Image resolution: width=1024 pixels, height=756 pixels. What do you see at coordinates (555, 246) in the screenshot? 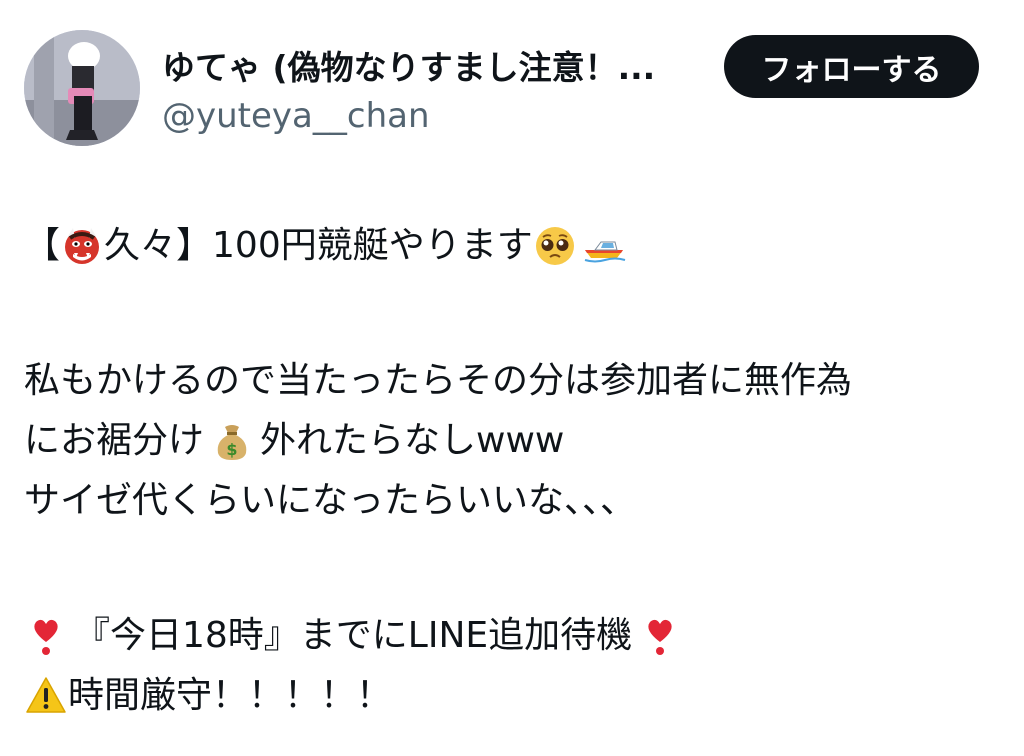
I see `pleading-face-emoji-icon` at bounding box center [555, 246].